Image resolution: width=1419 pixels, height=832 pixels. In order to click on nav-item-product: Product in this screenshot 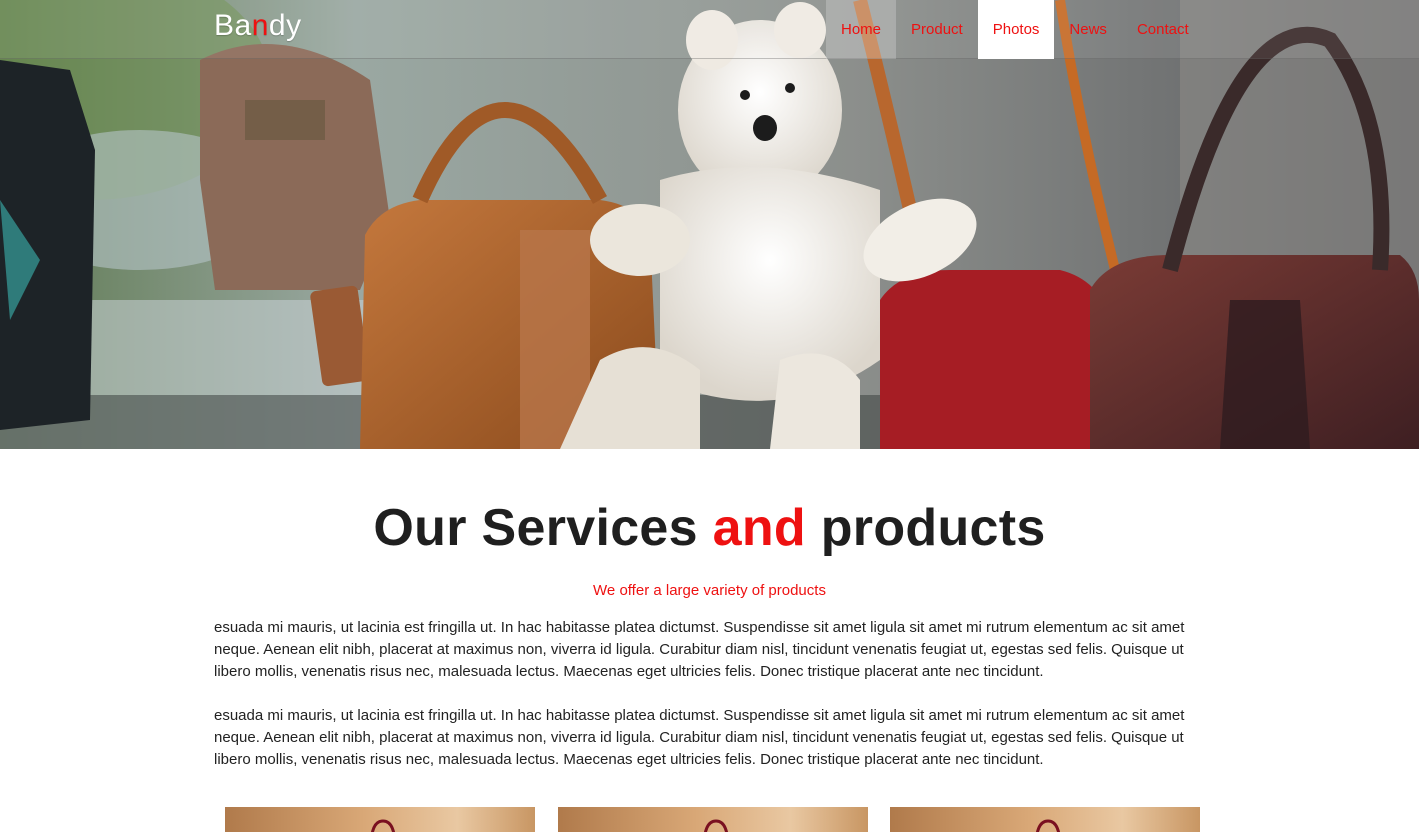, I will do `click(937, 29)`.